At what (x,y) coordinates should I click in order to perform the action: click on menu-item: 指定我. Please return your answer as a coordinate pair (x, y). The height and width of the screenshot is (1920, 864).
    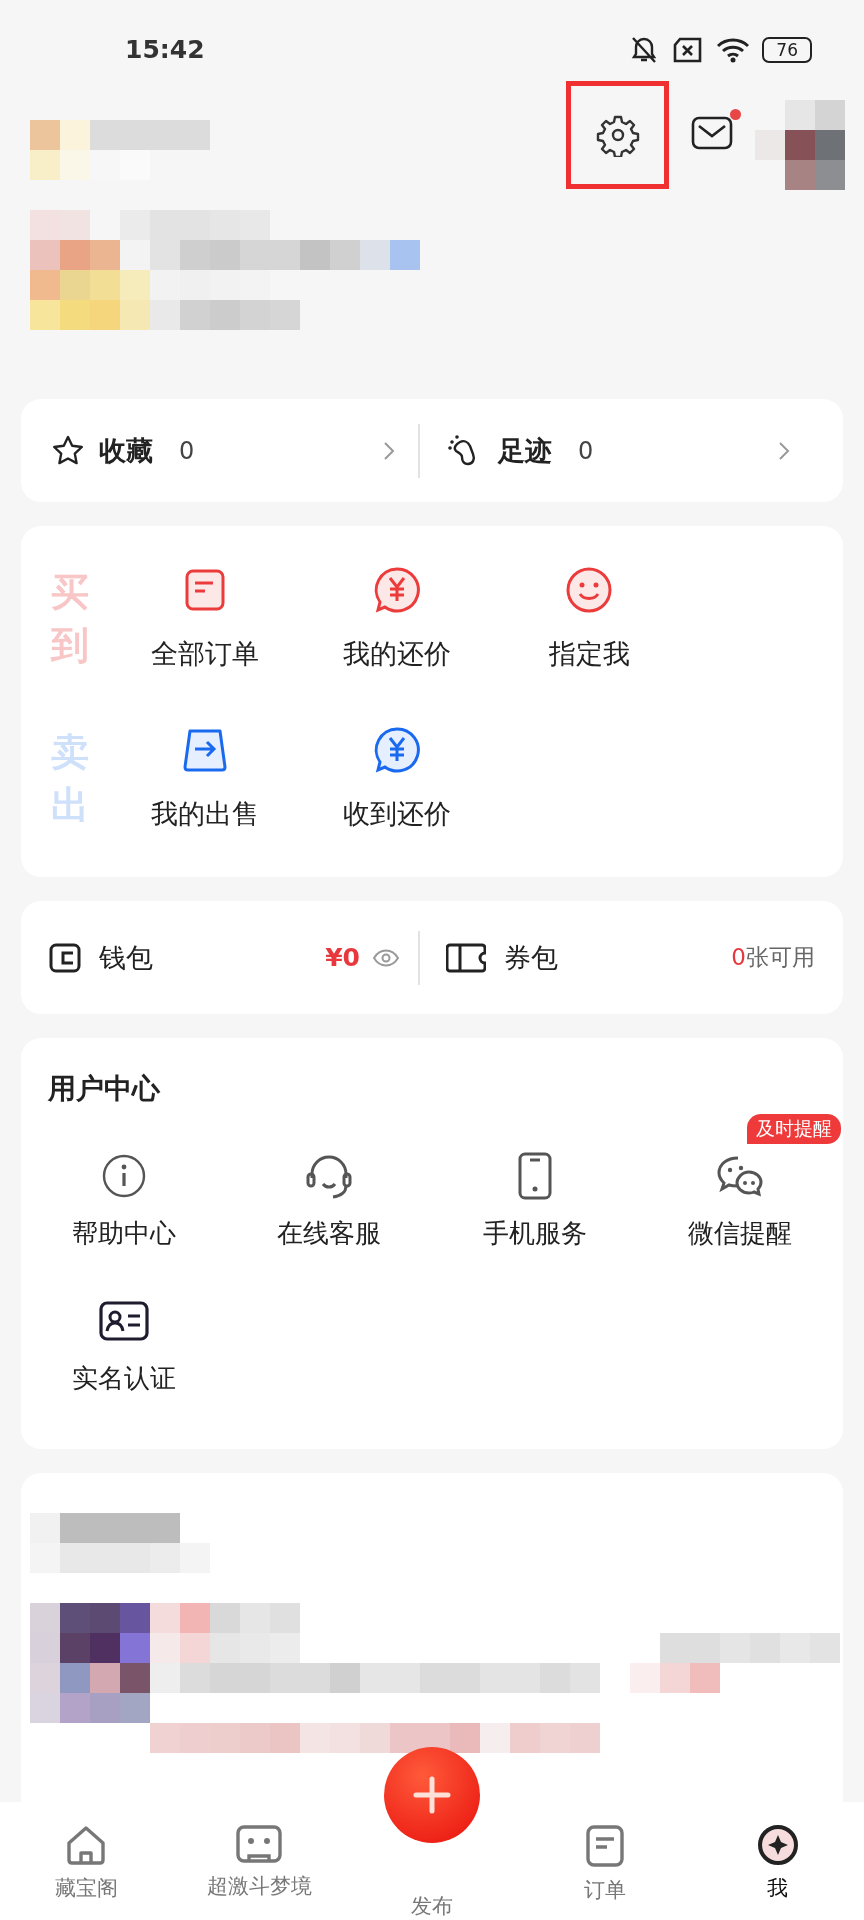
    Looking at the image, I should click on (589, 619).